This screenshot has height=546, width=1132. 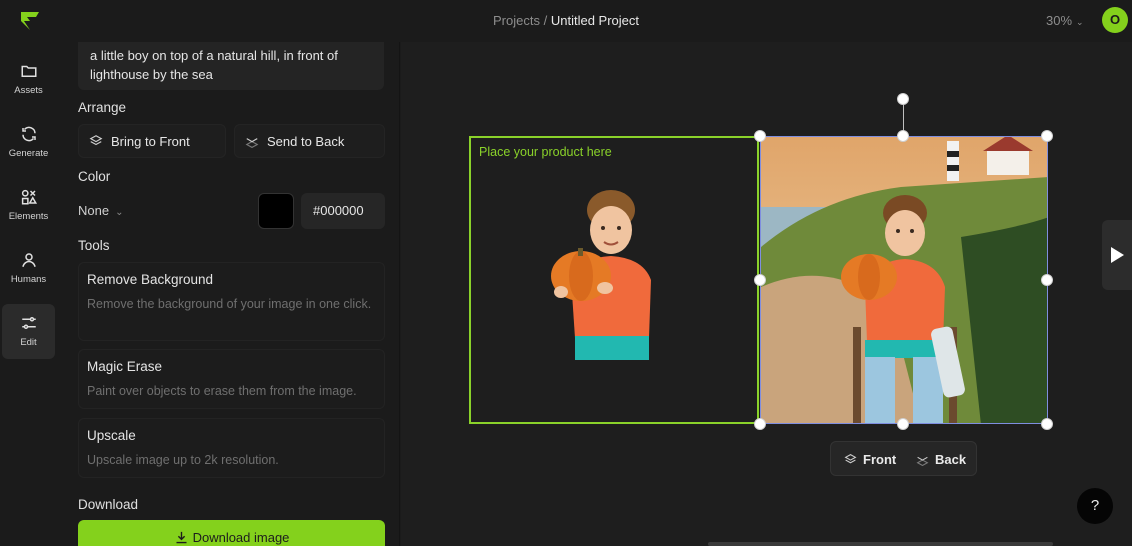 I want to click on help-button: ?, so click(x=1095, y=506).